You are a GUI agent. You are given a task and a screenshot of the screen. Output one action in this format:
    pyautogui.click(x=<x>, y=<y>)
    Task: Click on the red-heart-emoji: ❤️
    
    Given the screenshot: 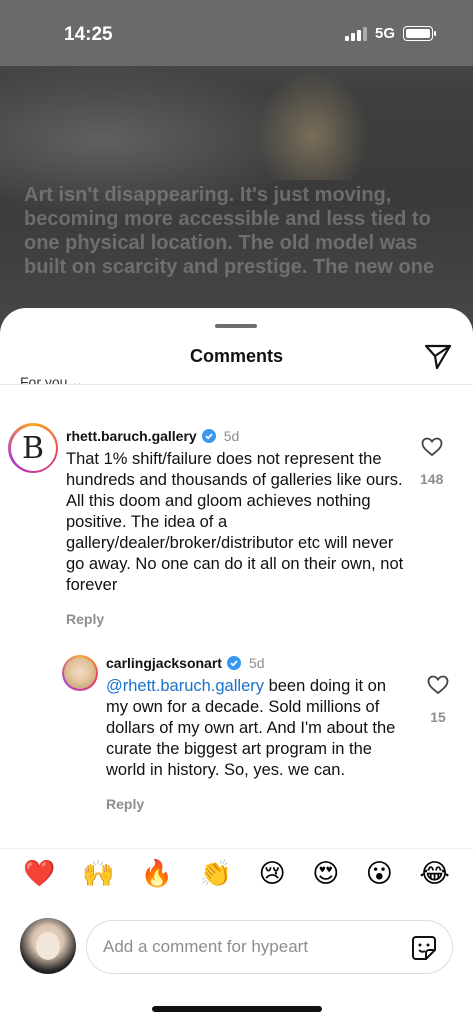 What is the action you would take?
    pyautogui.click(x=39, y=874)
    